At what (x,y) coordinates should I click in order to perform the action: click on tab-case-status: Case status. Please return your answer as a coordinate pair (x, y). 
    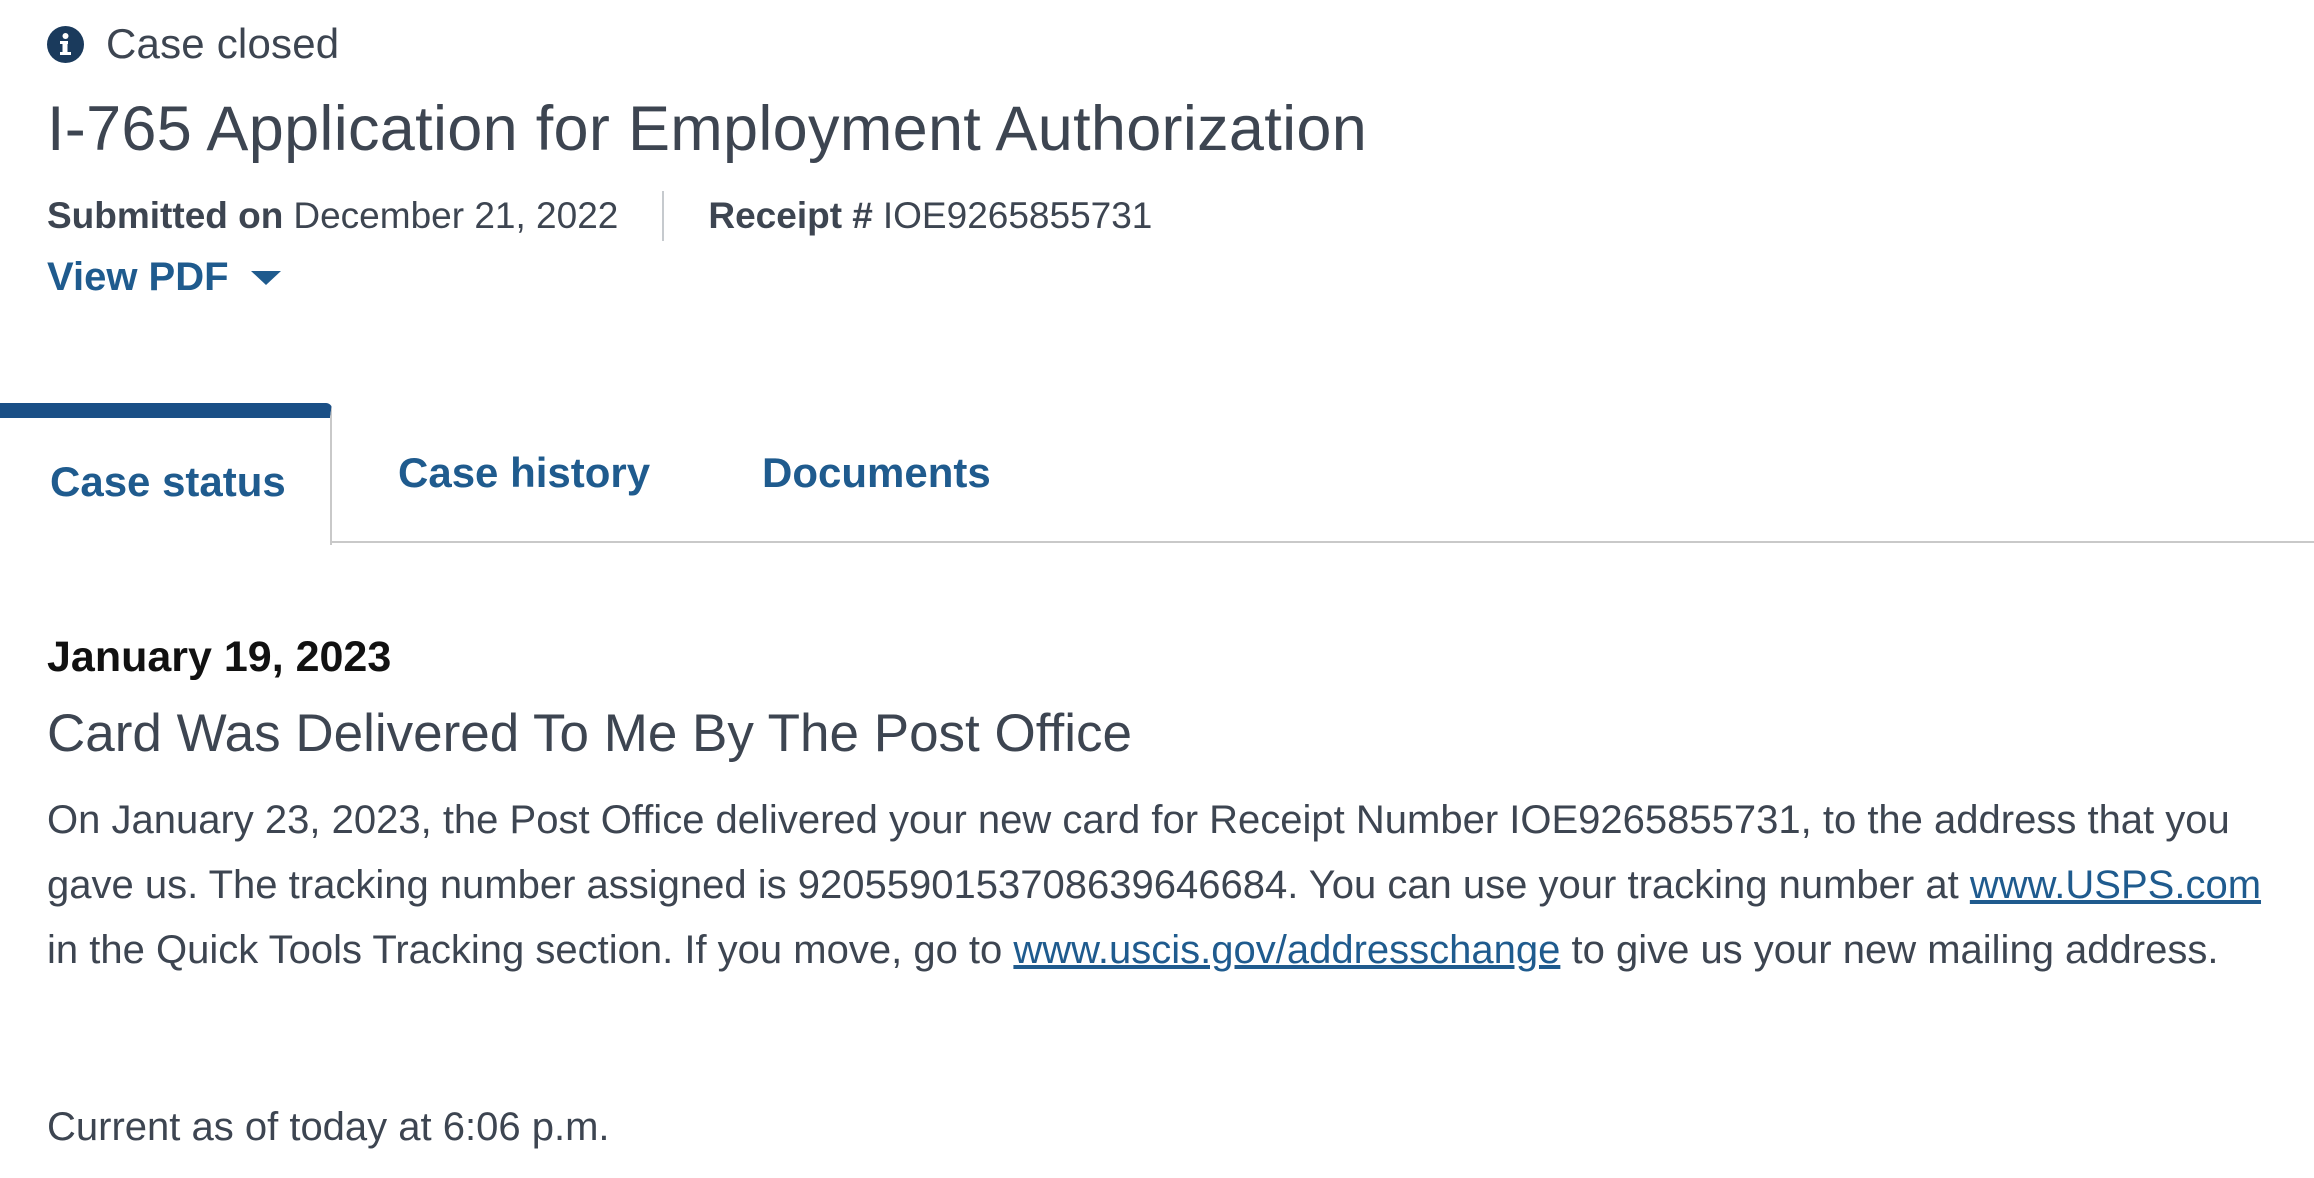
    Looking at the image, I should click on (166, 474).